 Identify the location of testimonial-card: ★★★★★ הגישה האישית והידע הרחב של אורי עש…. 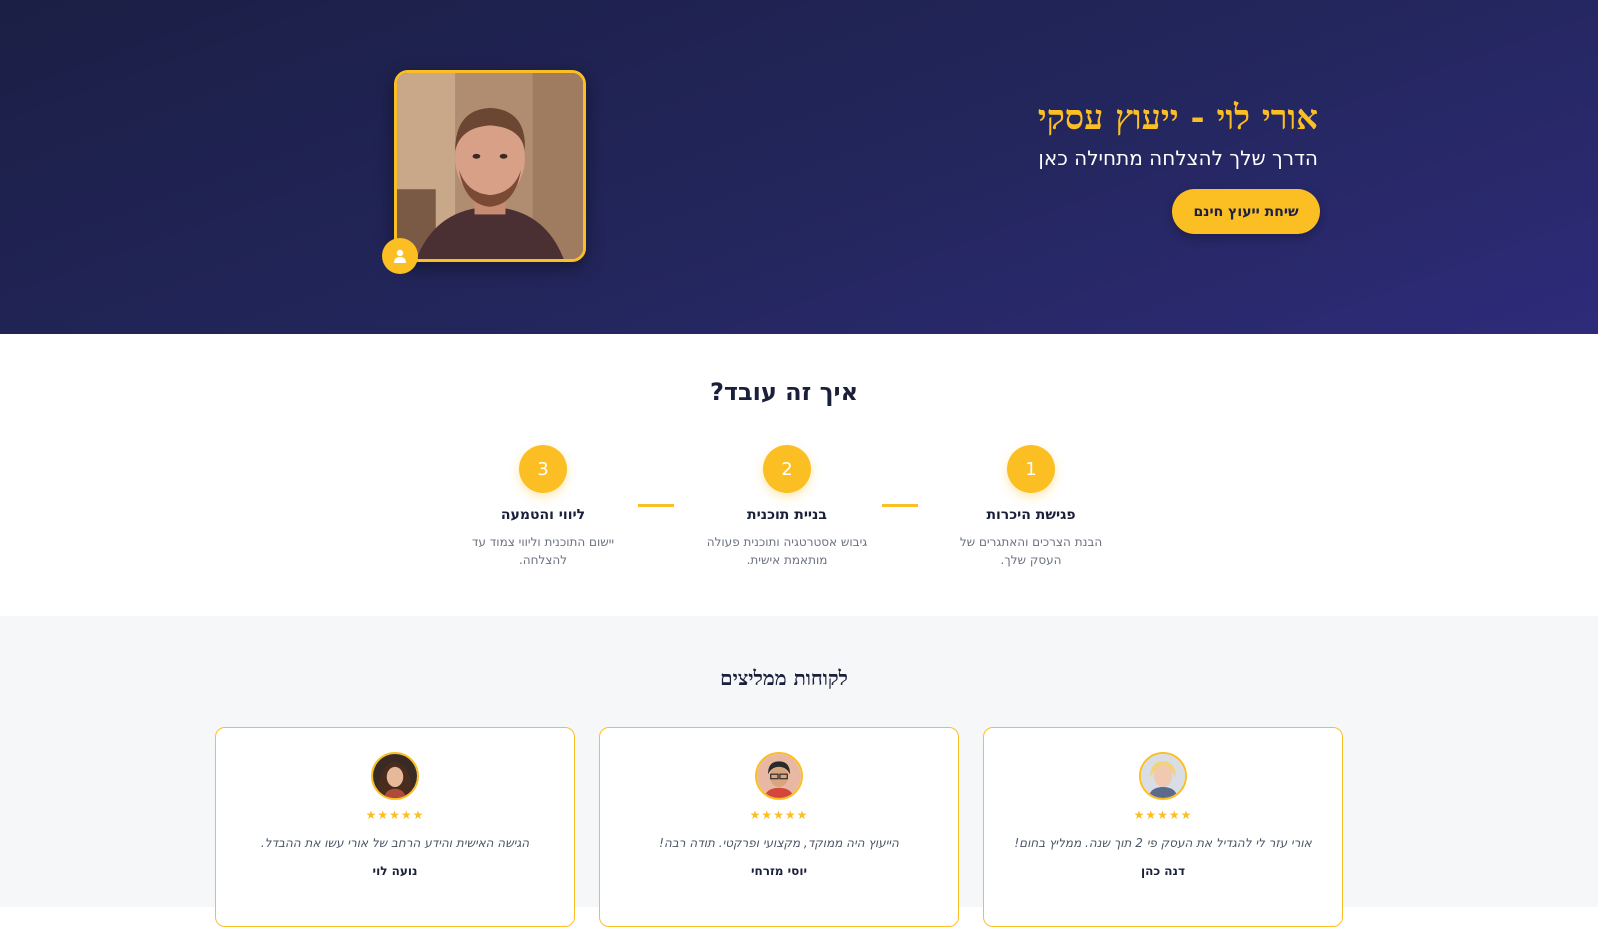
(395, 827).